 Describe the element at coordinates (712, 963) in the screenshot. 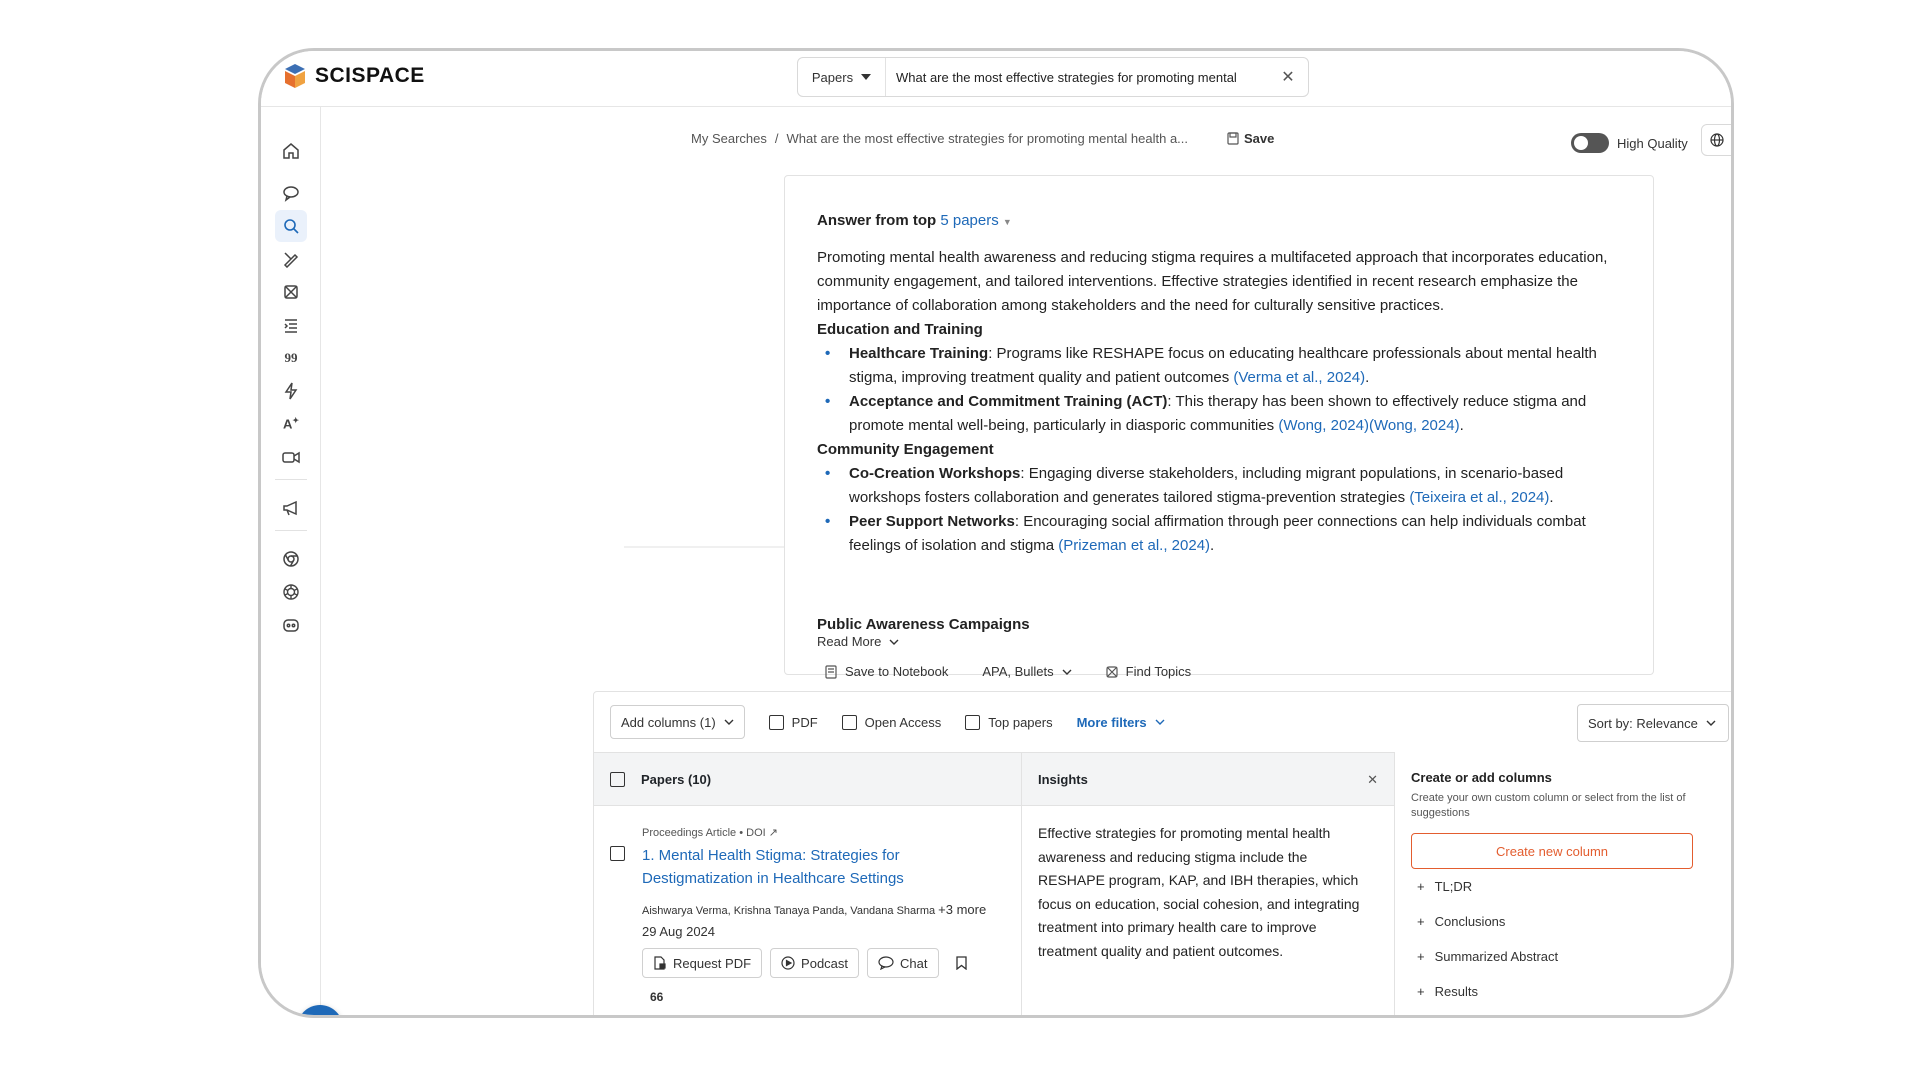

I see `request-pdf-label: Request PDF` at that location.